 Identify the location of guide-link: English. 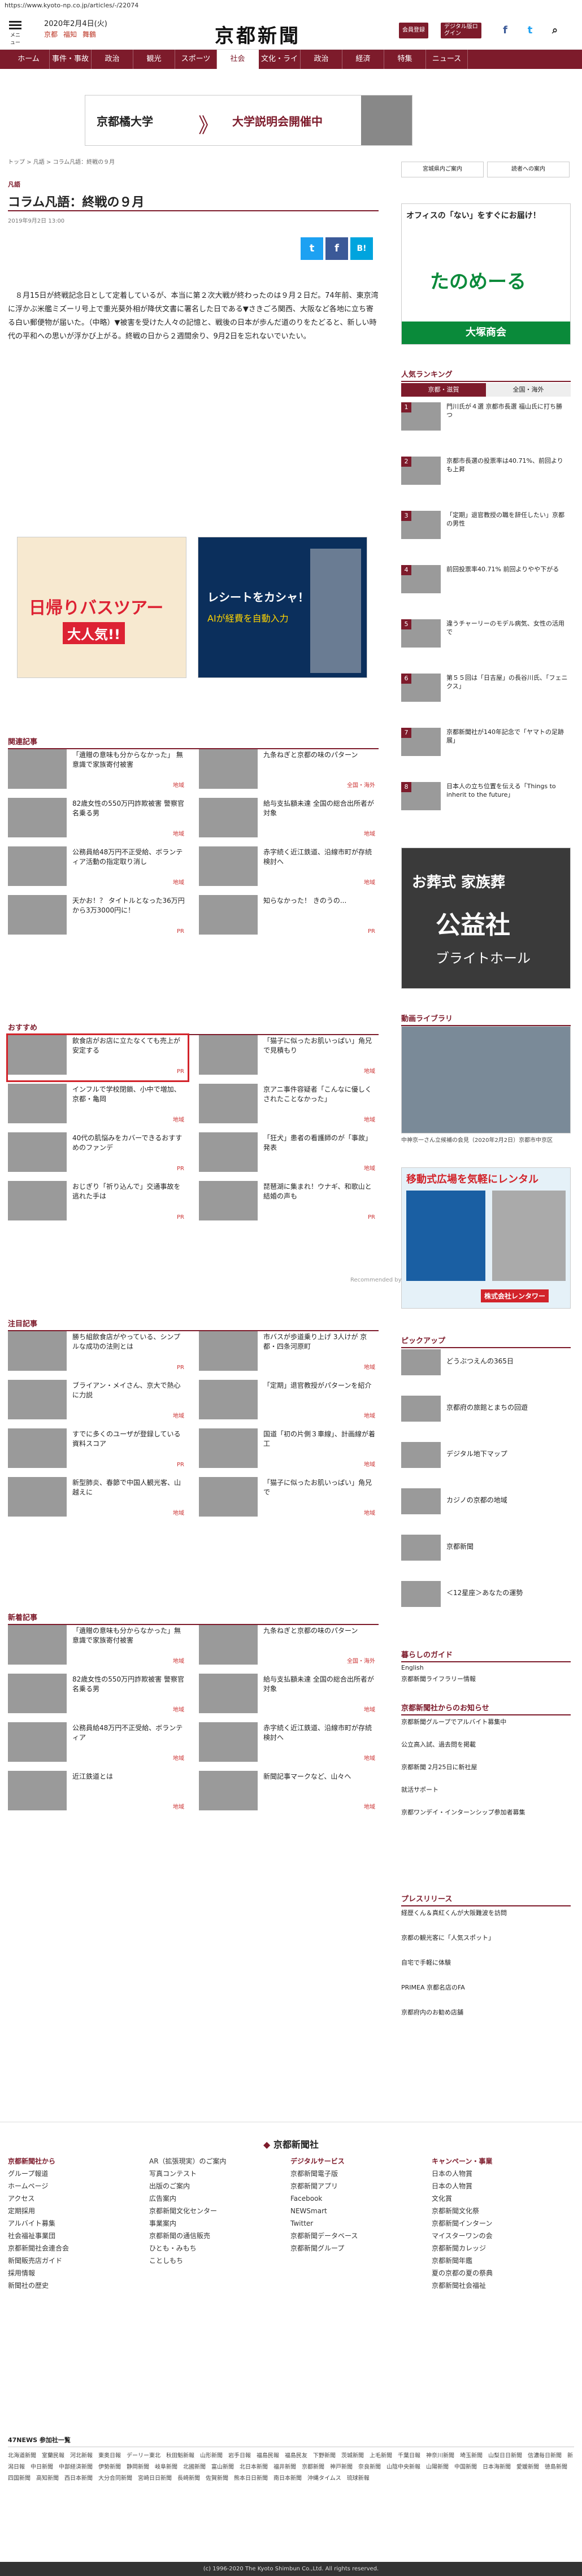
(486, 1668).